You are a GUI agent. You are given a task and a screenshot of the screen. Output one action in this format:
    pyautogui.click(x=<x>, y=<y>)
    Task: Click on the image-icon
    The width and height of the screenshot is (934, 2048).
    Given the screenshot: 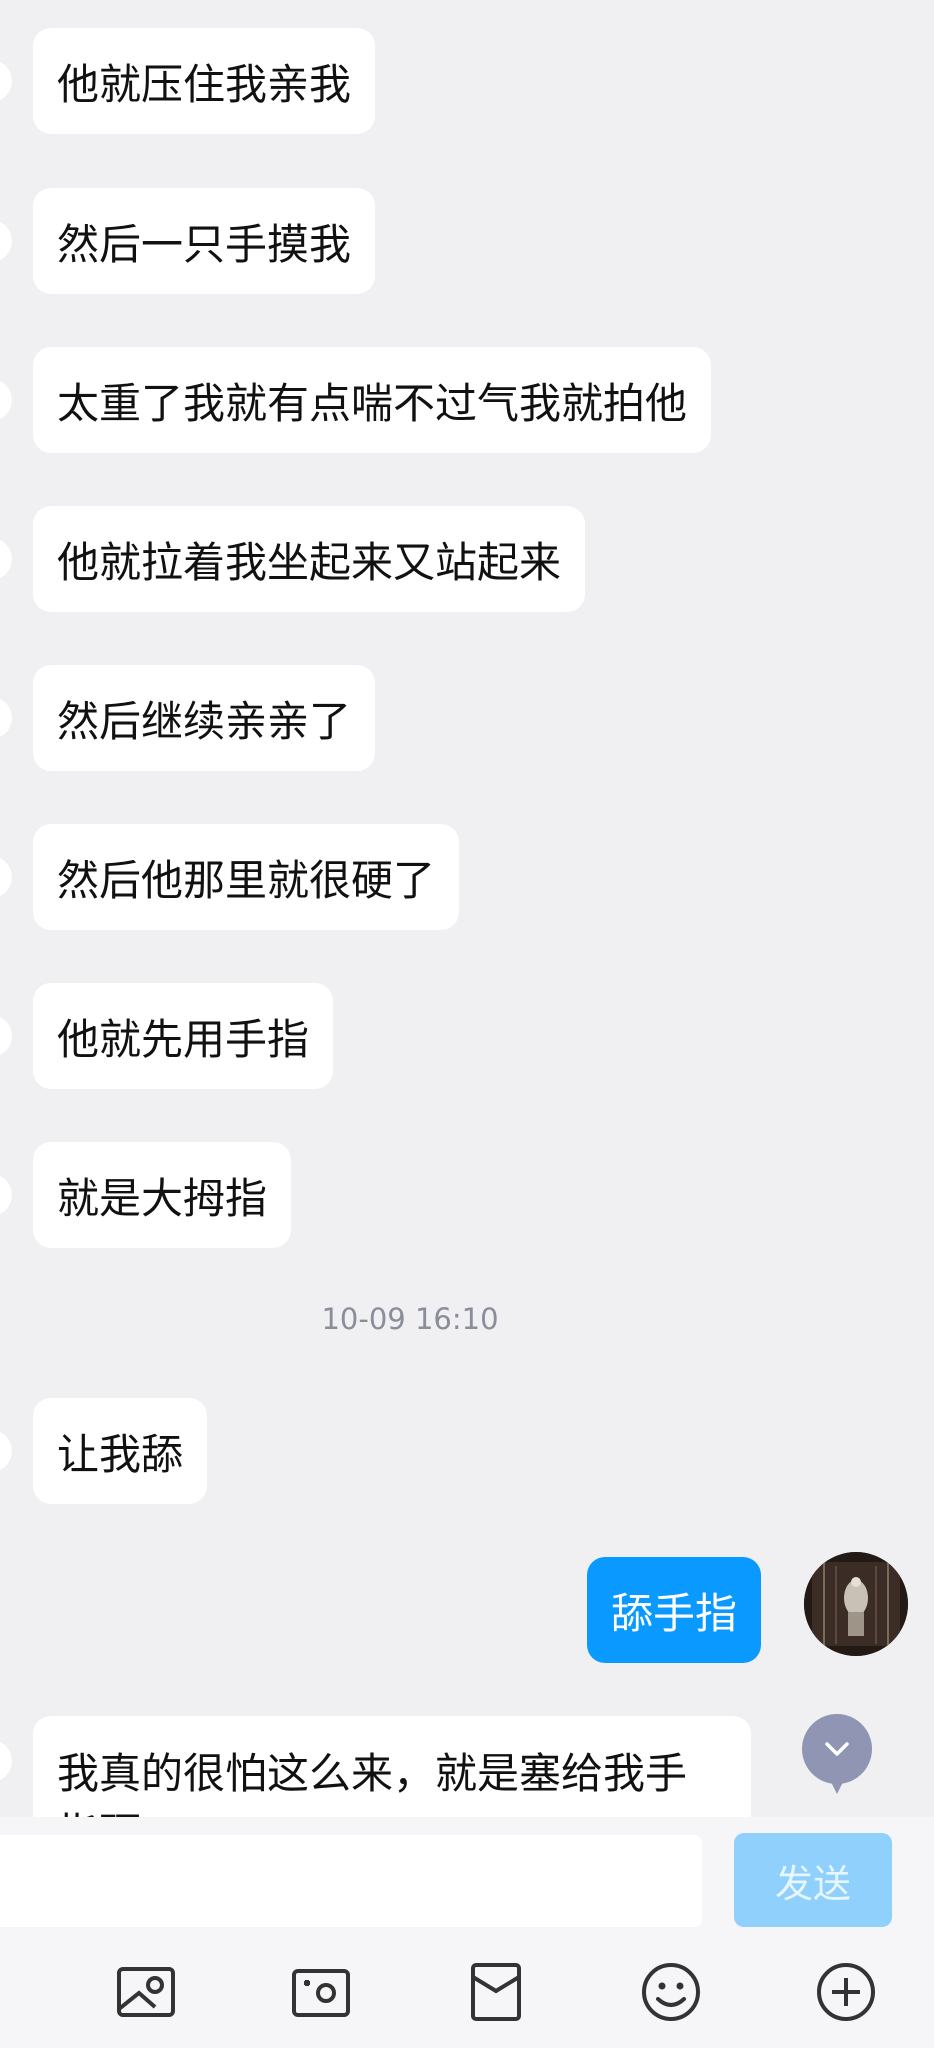 What is the action you would take?
    pyautogui.click(x=146, y=1992)
    